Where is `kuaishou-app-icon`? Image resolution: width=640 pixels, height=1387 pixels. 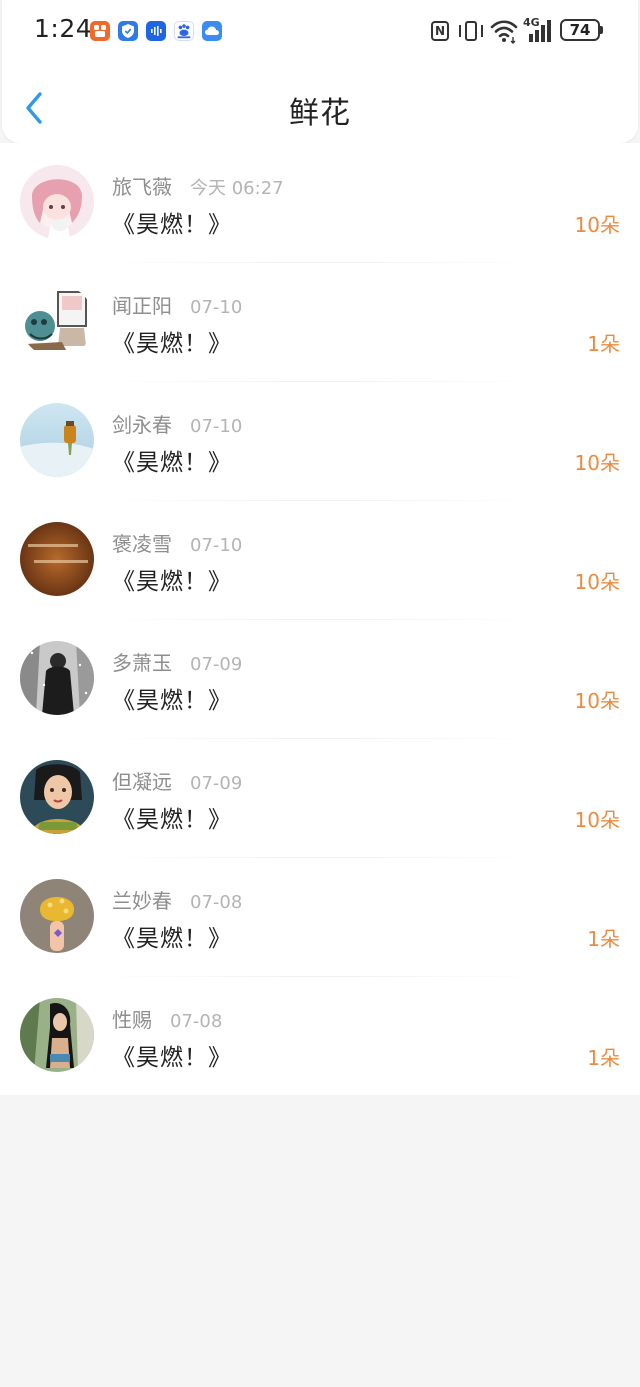
kuaishou-app-icon is located at coordinates (100, 31).